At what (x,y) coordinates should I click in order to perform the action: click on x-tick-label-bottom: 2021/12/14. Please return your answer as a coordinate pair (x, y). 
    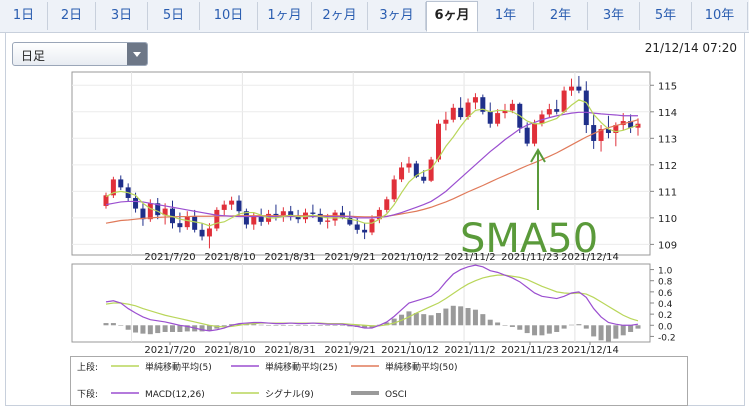
    Looking at the image, I should click on (590, 350).